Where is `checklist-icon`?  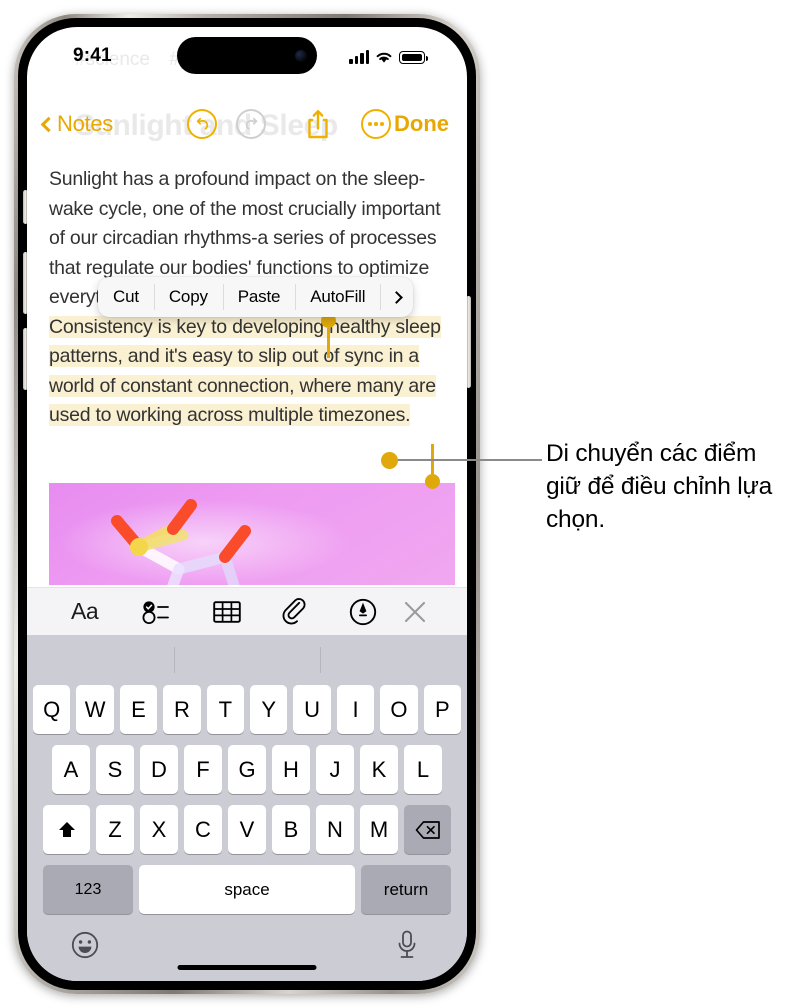 checklist-icon is located at coordinates (155, 612).